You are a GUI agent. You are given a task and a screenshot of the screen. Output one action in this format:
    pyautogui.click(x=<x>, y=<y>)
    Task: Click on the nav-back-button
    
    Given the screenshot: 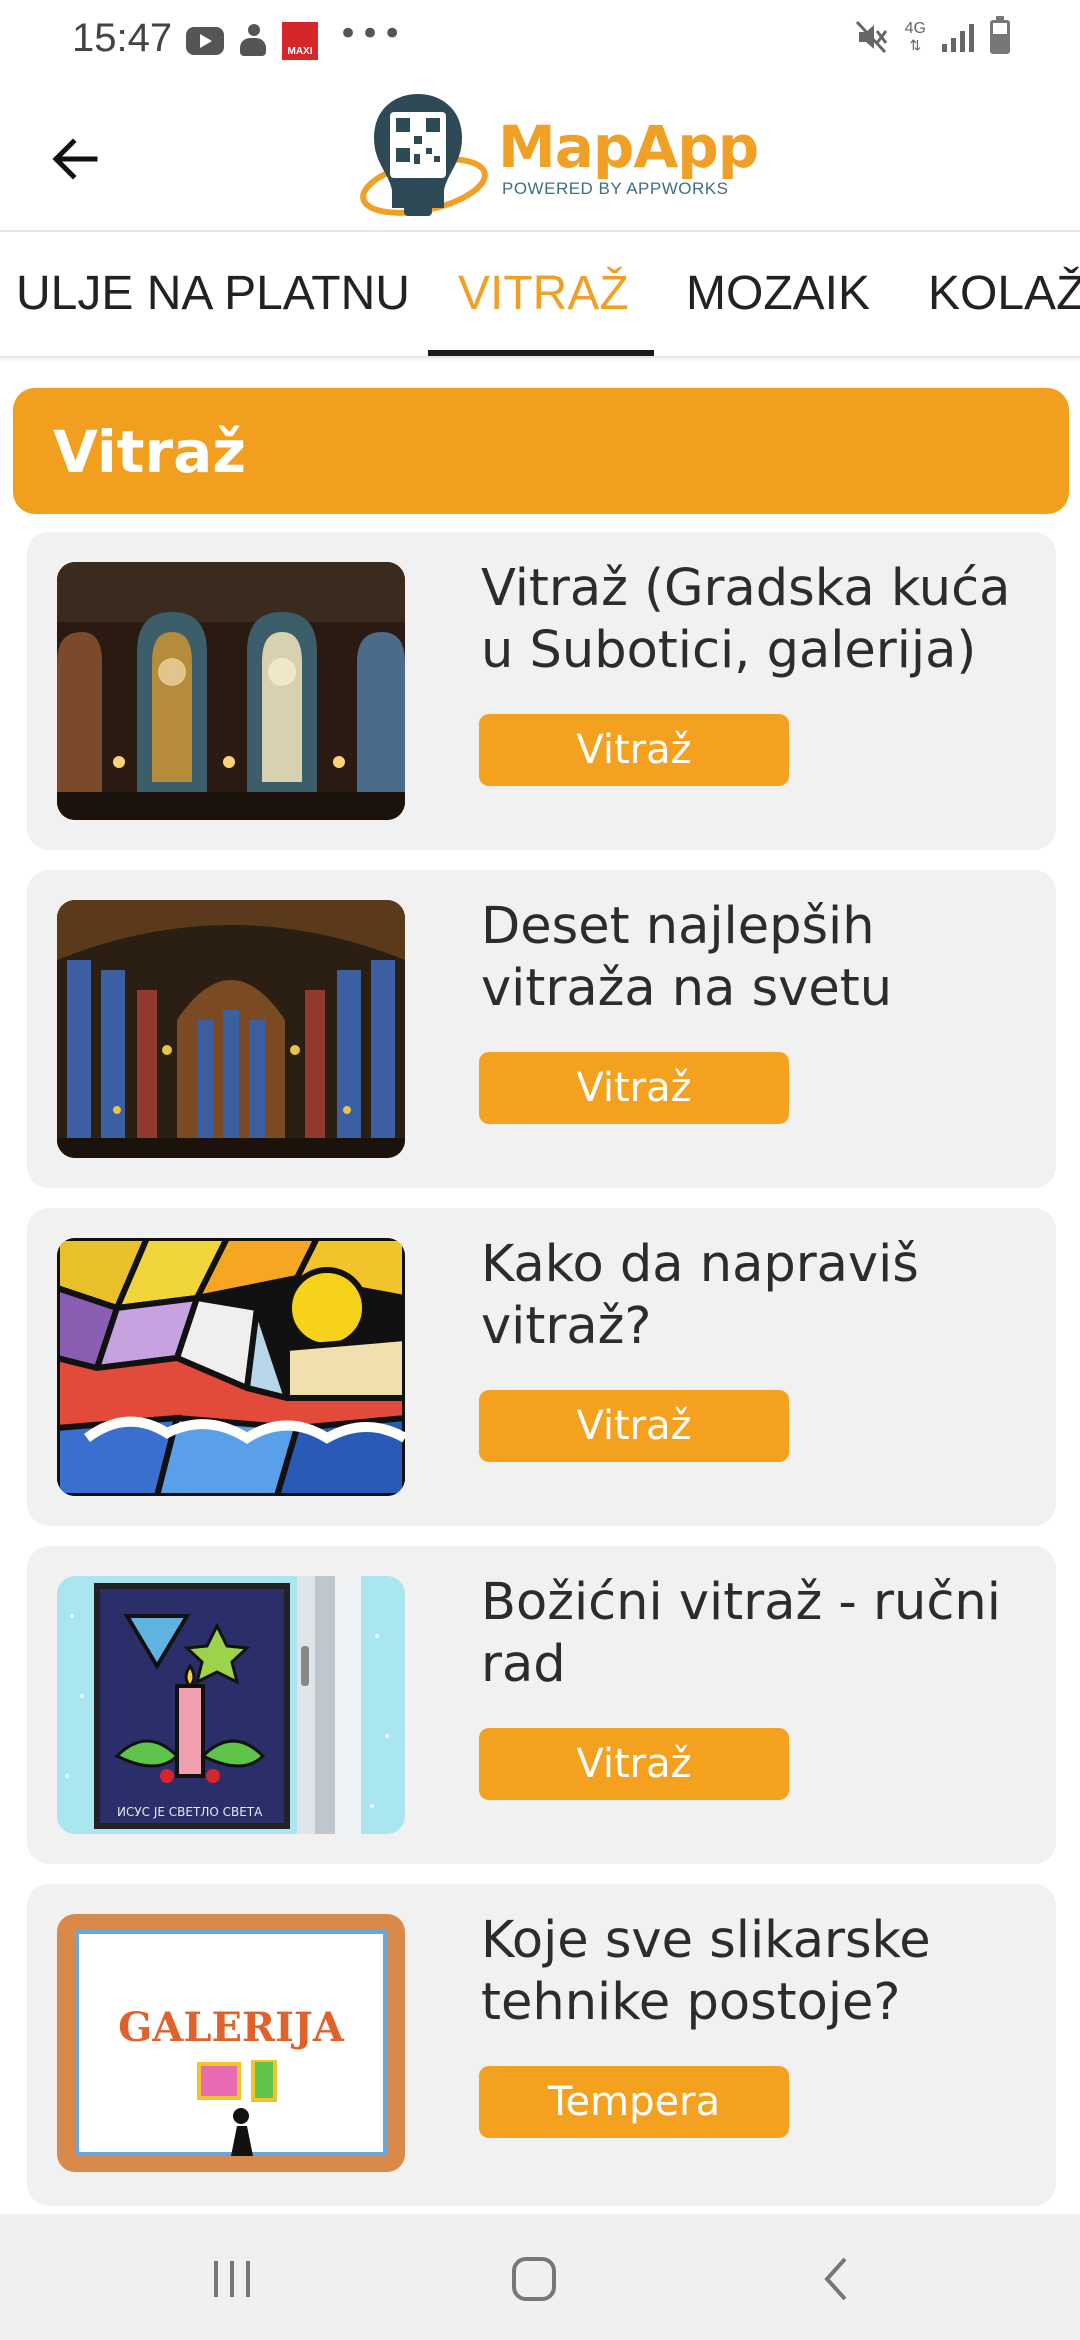 What is the action you would take?
    pyautogui.click(x=836, y=2279)
    